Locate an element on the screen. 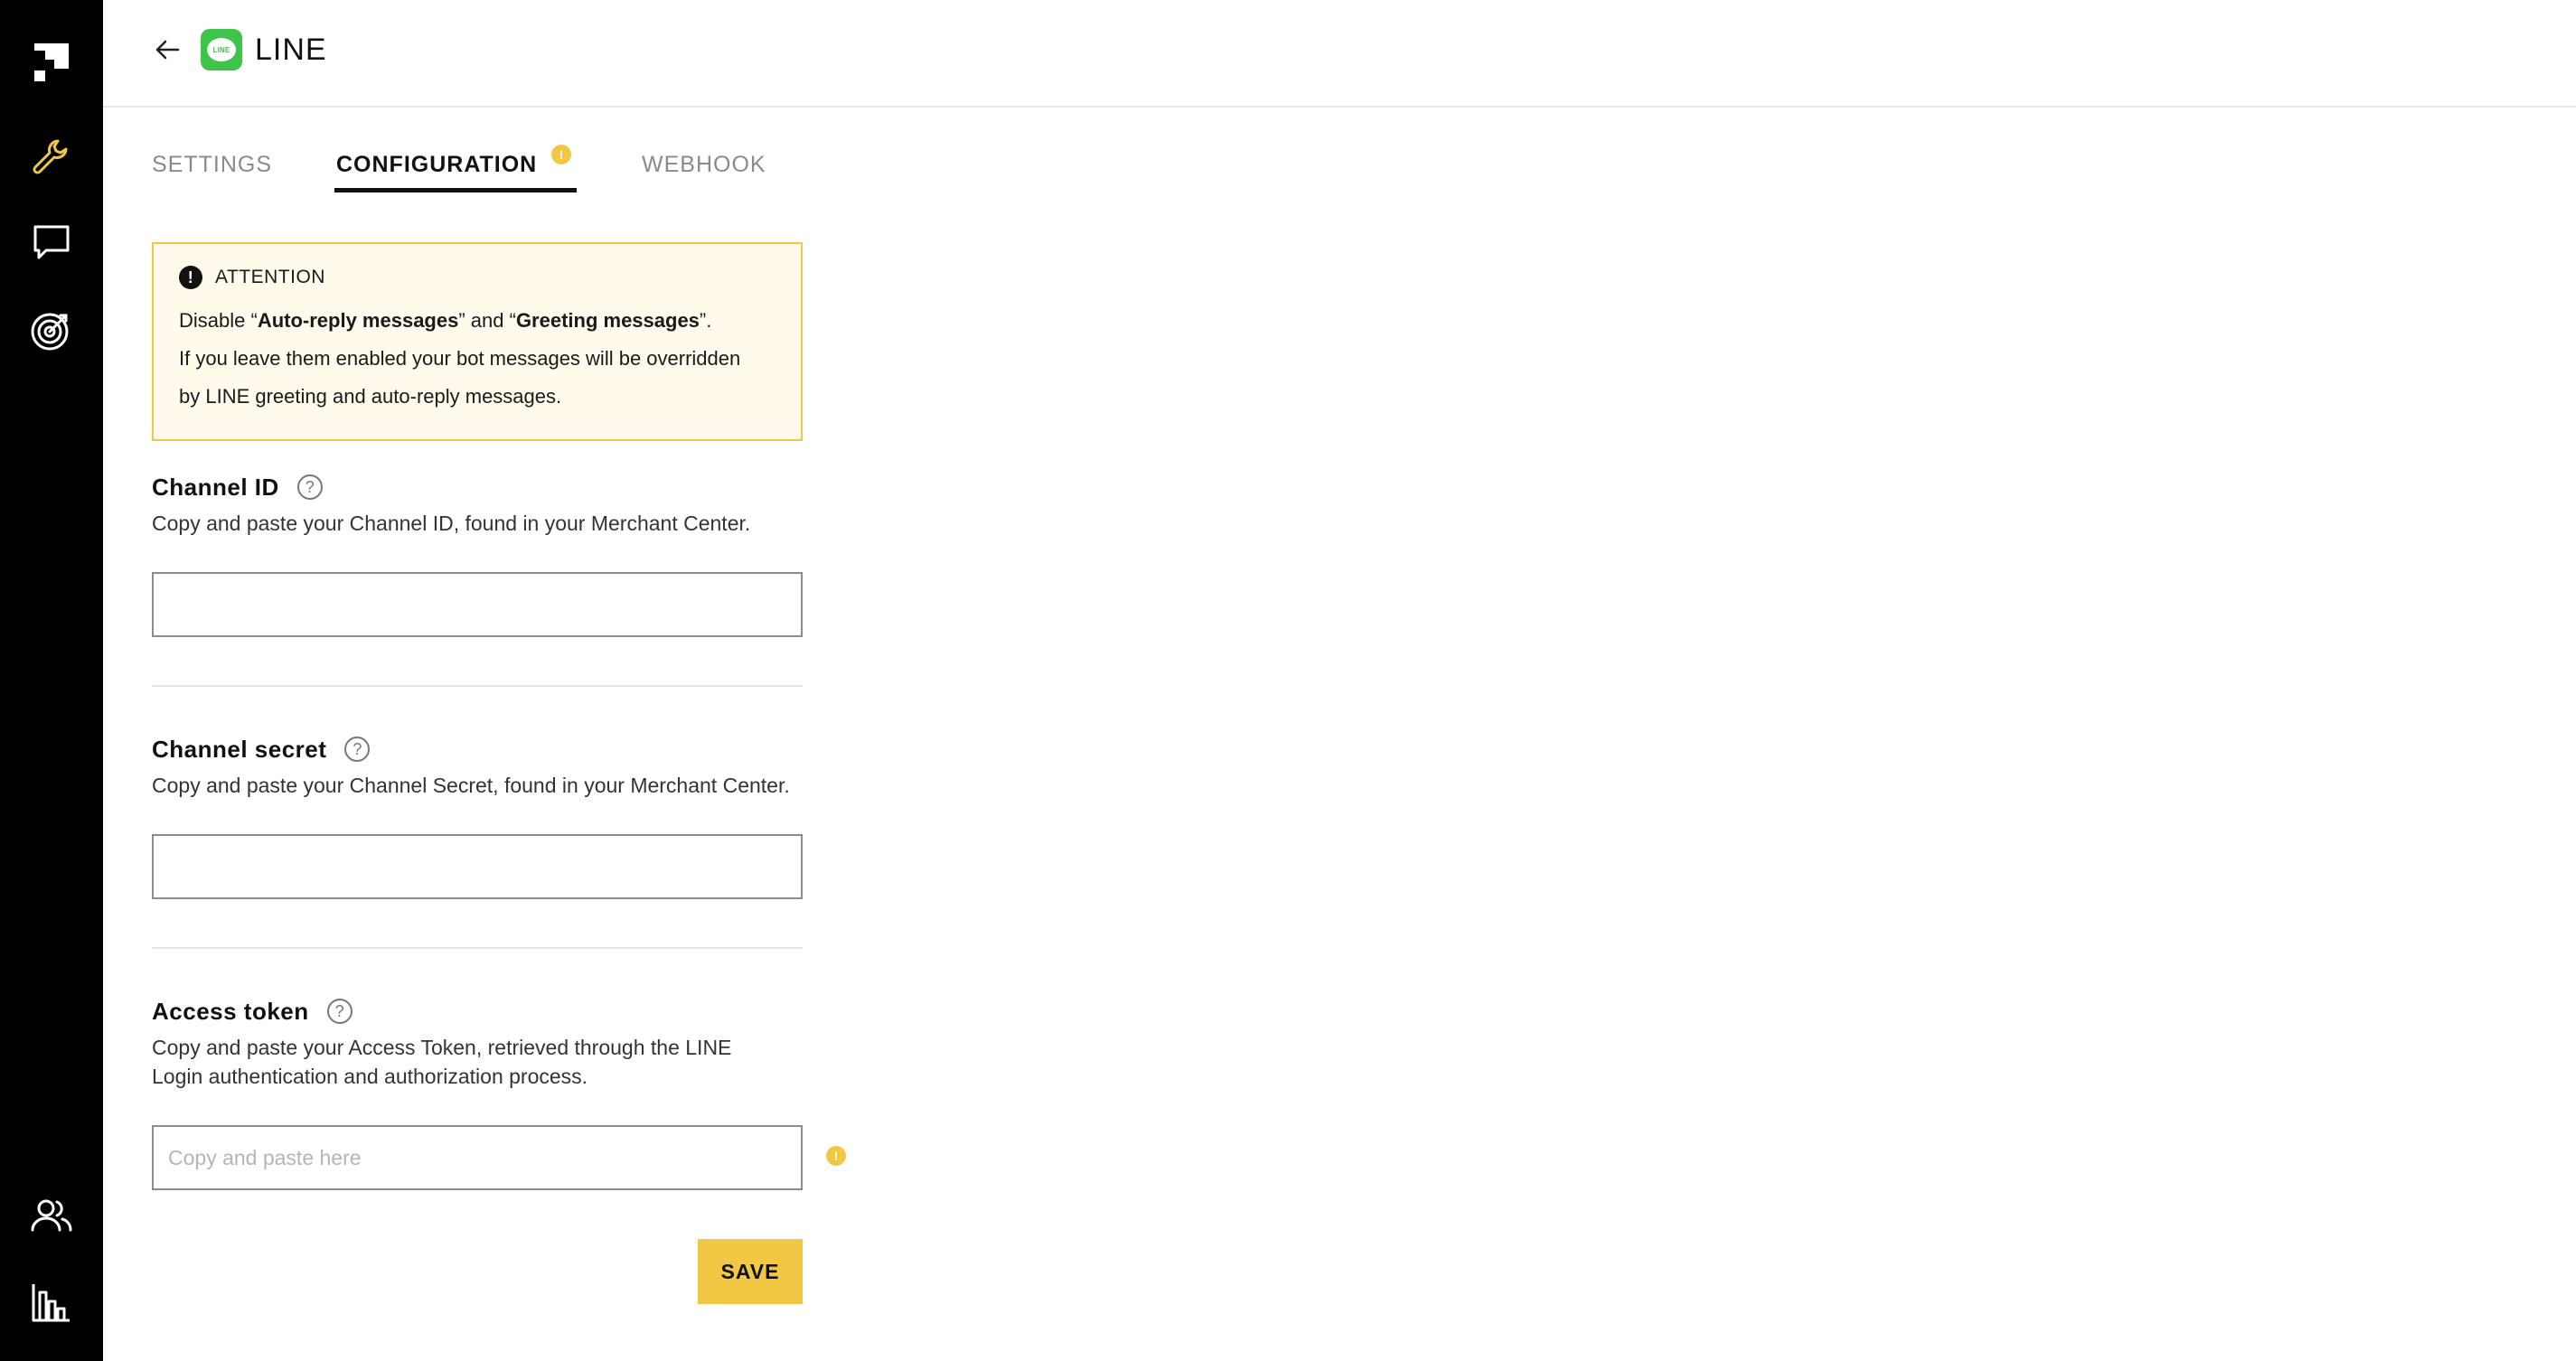 The image size is (2576, 1361). channel-secret-label-row: Channel secret ? is located at coordinates (513, 749).